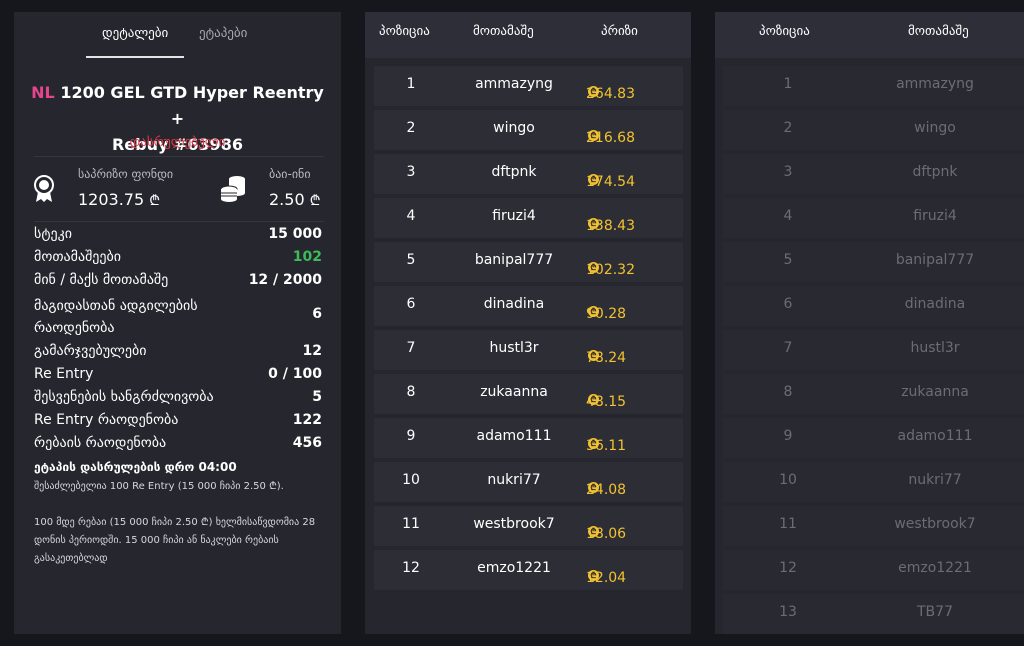  What do you see at coordinates (873, 262) in the screenshot?
I see `table-row: 5 banipal777` at bounding box center [873, 262].